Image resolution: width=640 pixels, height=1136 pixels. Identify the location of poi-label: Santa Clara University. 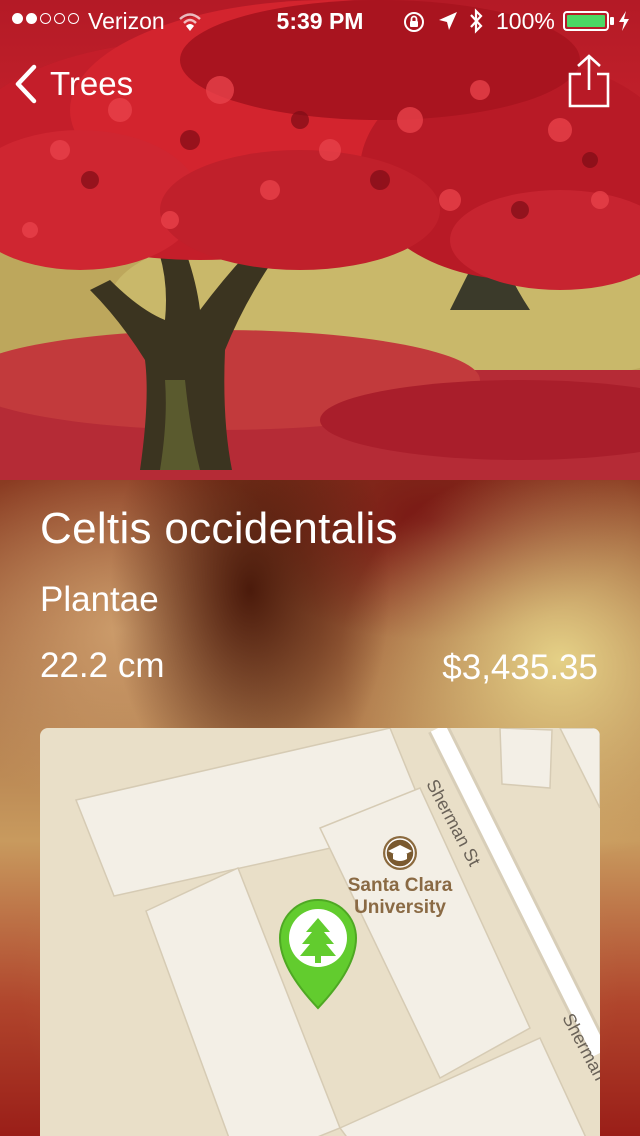
(400, 896).